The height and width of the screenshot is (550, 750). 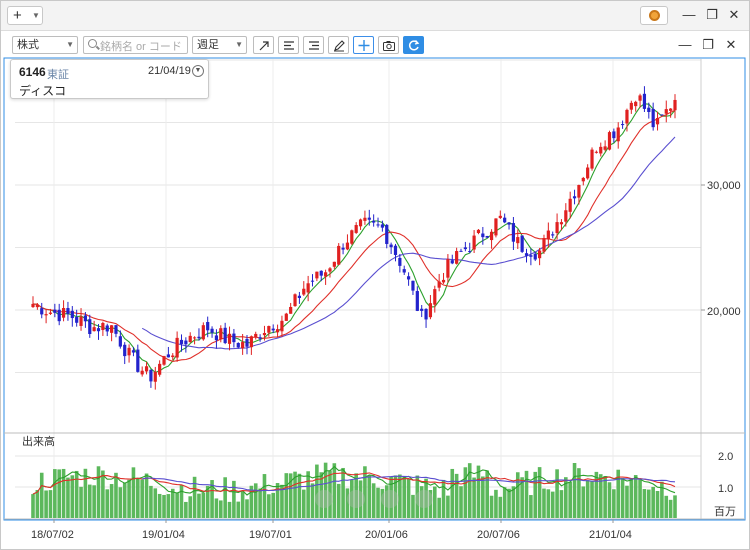 I want to click on x-tick-5: 21/01/04, so click(x=610, y=535).